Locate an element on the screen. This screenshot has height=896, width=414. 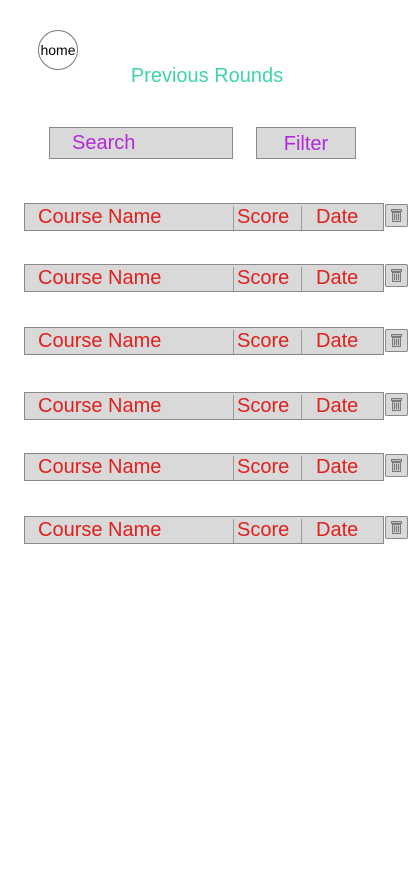
search-input: Search is located at coordinates (141, 143).